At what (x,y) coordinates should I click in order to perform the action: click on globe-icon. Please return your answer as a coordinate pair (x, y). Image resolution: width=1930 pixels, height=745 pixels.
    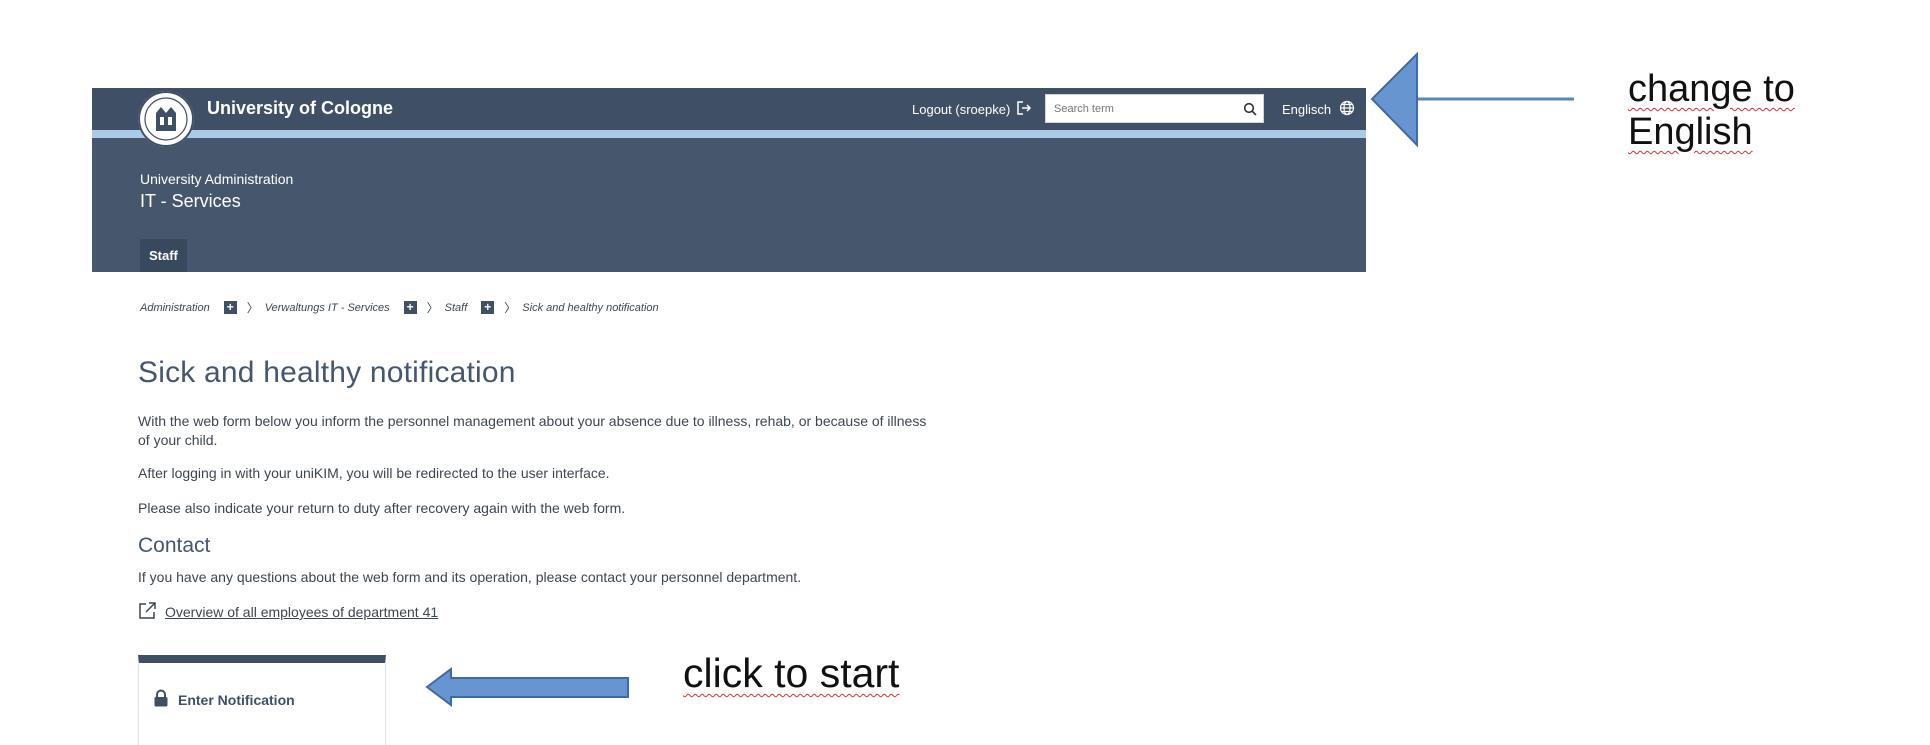
    Looking at the image, I should click on (1347, 109).